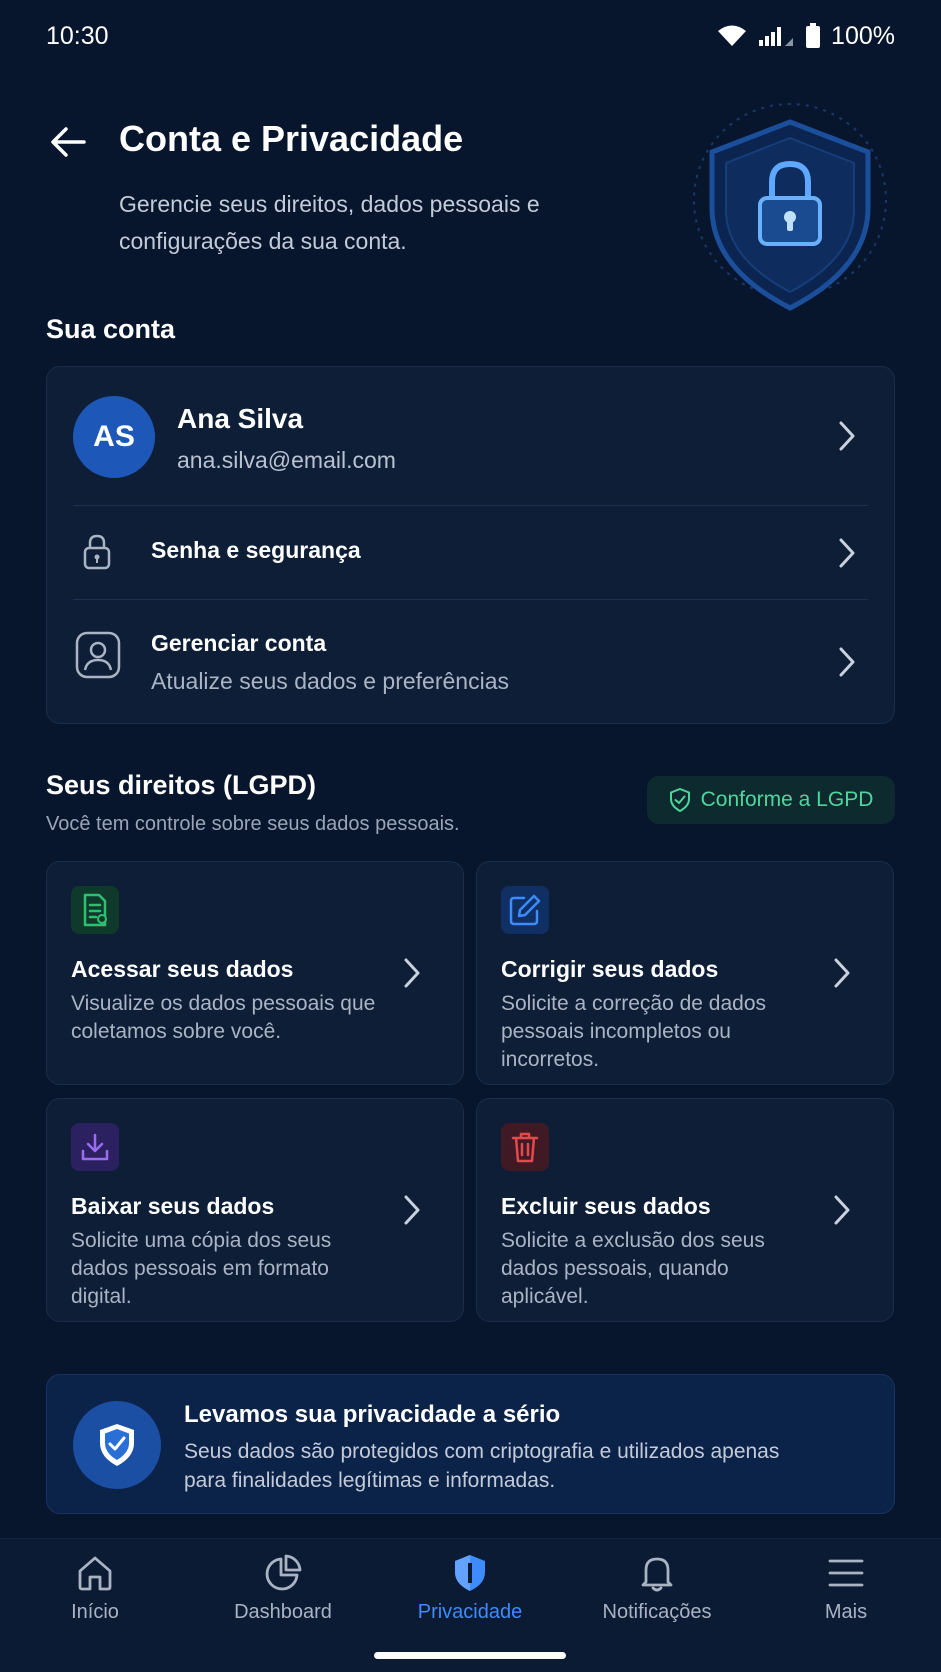 Image resolution: width=941 pixels, height=1672 pixels. What do you see at coordinates (95, 1612) in the screenshot?
I see `nav-label: Início` at bounding box center [95, 1612].